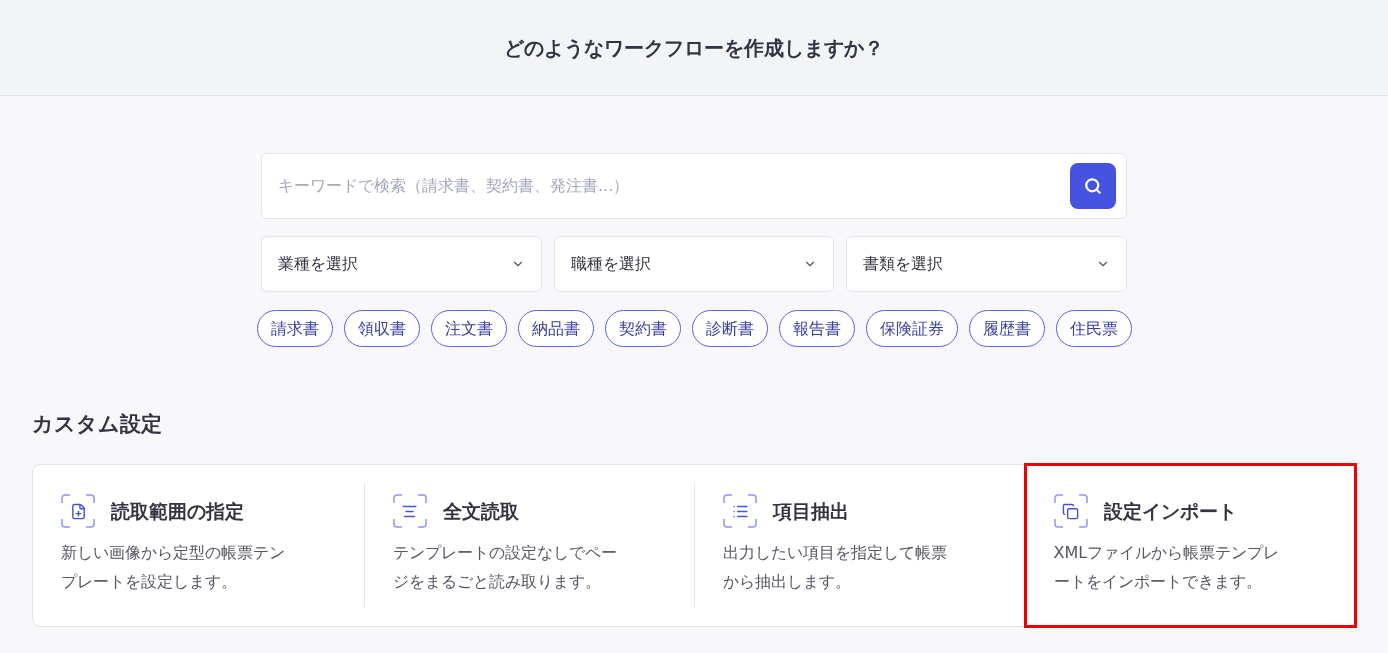 The width and height of the screenshot is (1388, 653). I want to click on setting-option: 読取範囲の指定 新しい画像から定型の帳票テンプレートを設定します。, so click(198, 545).